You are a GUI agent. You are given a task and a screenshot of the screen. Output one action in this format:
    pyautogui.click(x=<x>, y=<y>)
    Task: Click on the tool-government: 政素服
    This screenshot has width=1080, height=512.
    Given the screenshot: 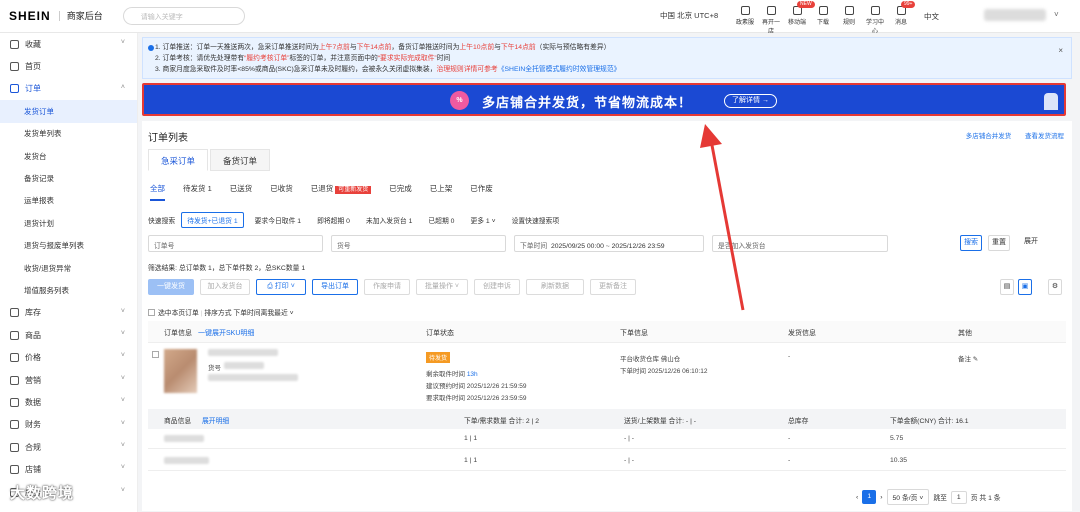 What is the action you would take?
    pyautogui.click(x=745, y=19)
    